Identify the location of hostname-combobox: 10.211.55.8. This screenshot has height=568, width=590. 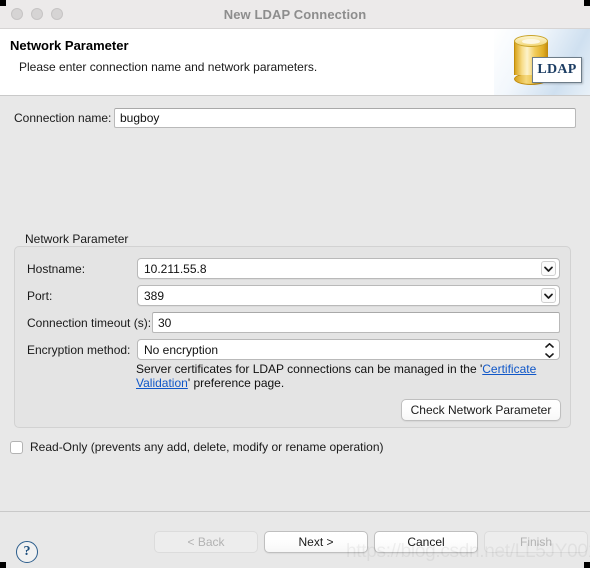
(348, 268).